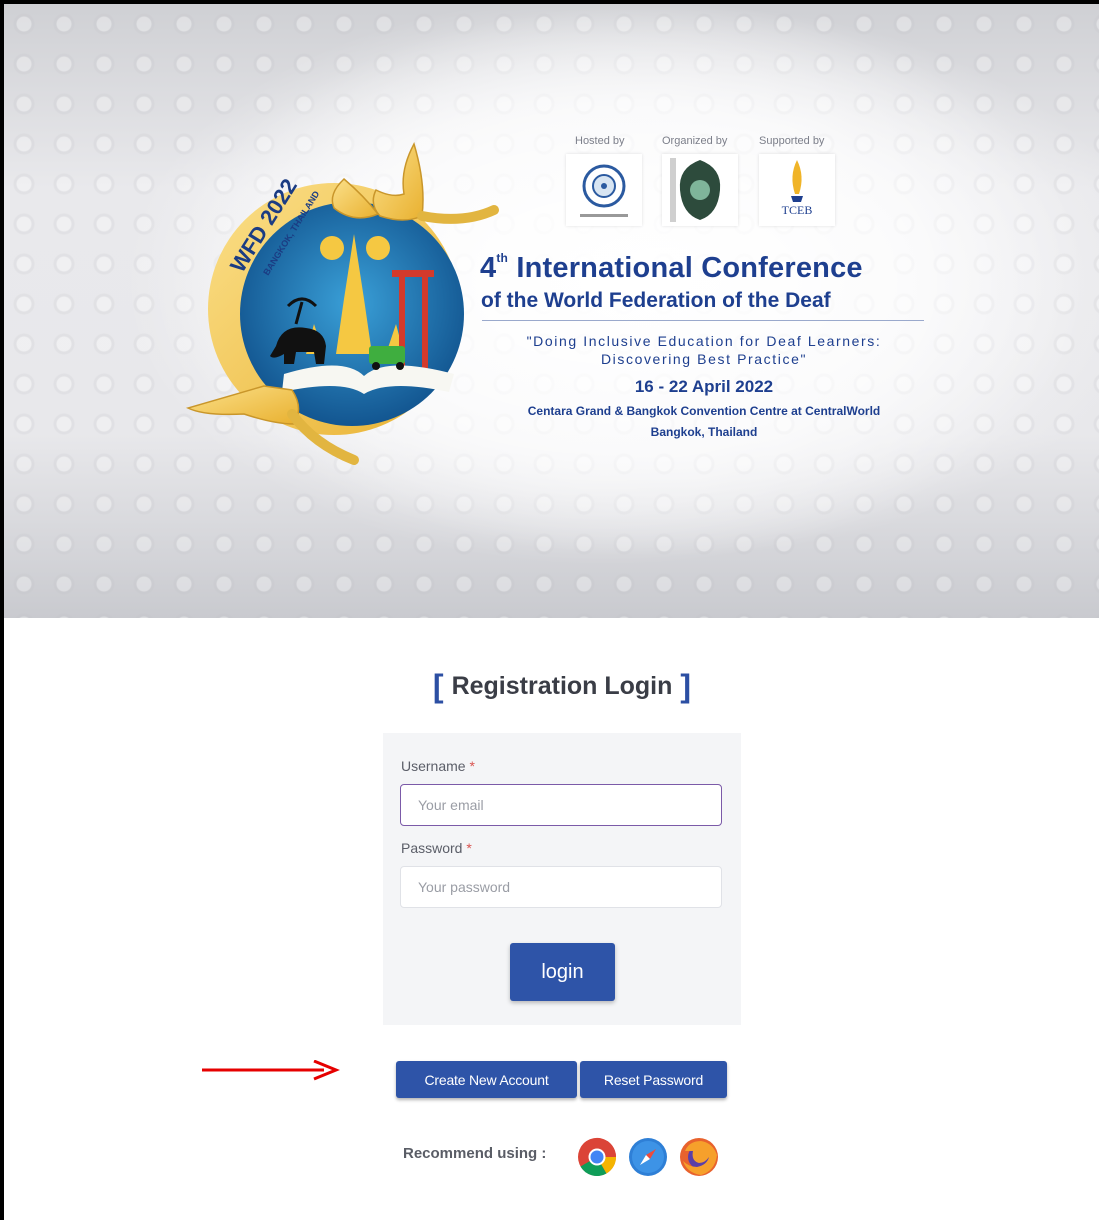 This screenshot has height=1220, width=1099. What do you see at coordinates (699, 1157) in the screenshot?
I see `firefox-icon` at bounding box center [699, 1157].